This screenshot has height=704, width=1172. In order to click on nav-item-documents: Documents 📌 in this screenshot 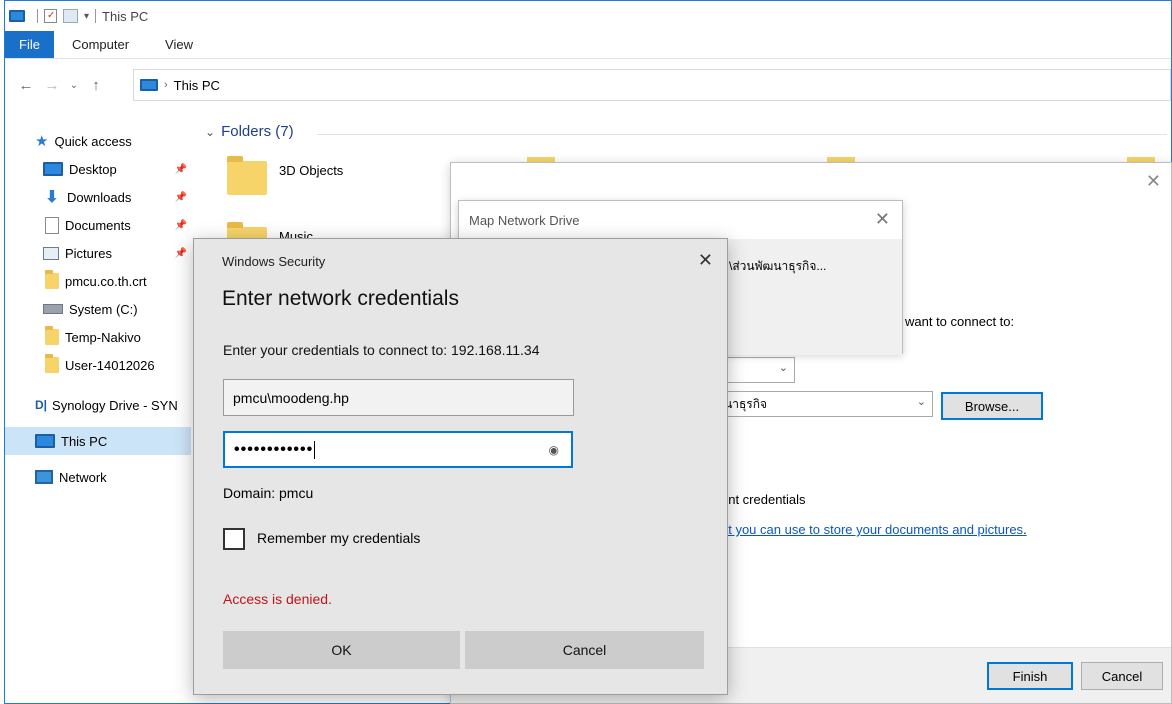, I will do `click(98, 225)`.